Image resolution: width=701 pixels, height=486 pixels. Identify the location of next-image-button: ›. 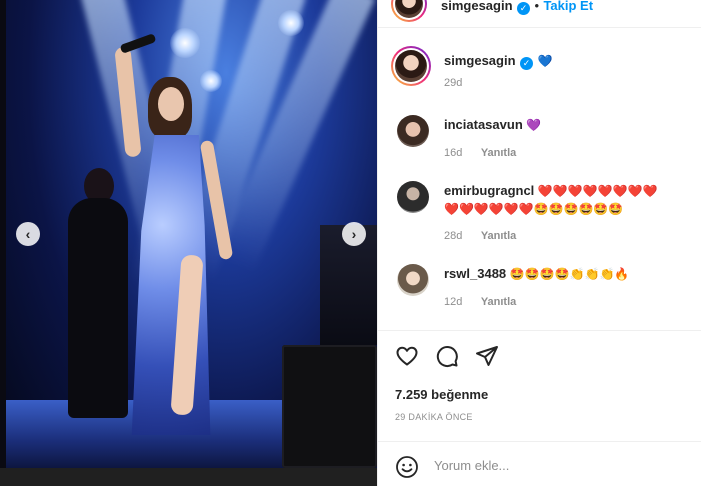
(354, 234).